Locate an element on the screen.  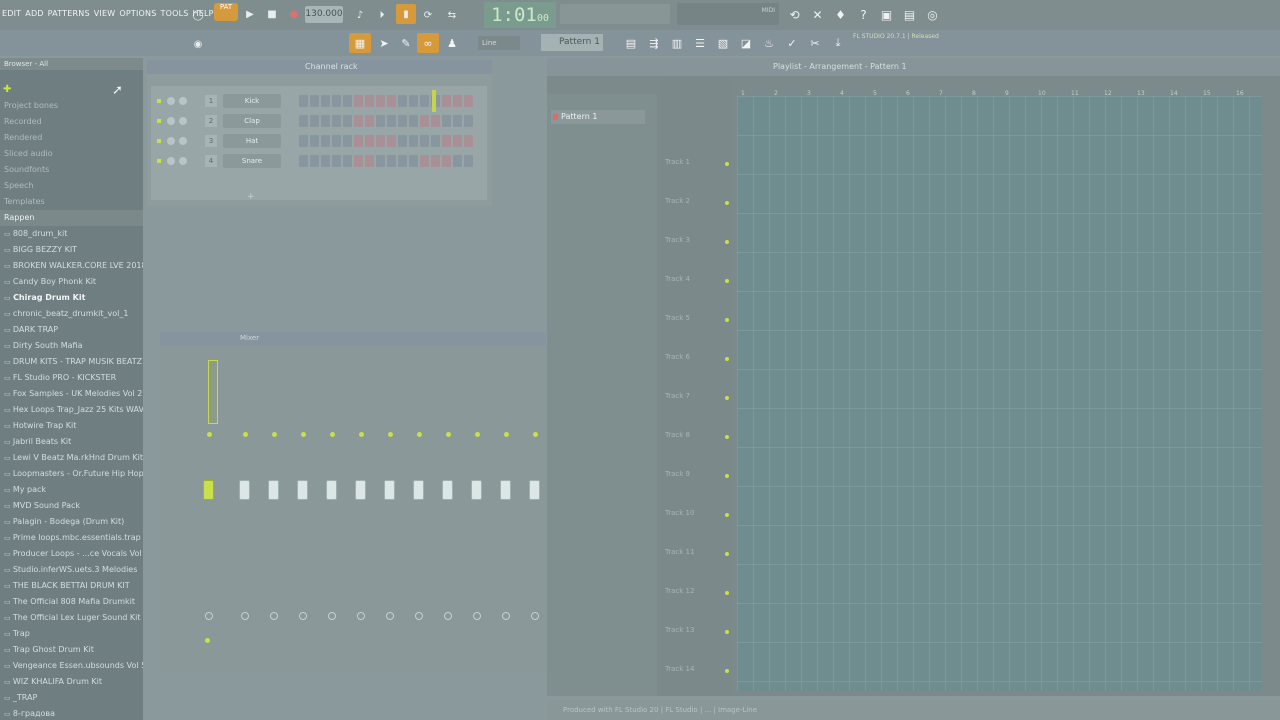
browser-item: Hex Loops Trap_Jazz 25 Kits WAV is located at coordinates (71, 410).